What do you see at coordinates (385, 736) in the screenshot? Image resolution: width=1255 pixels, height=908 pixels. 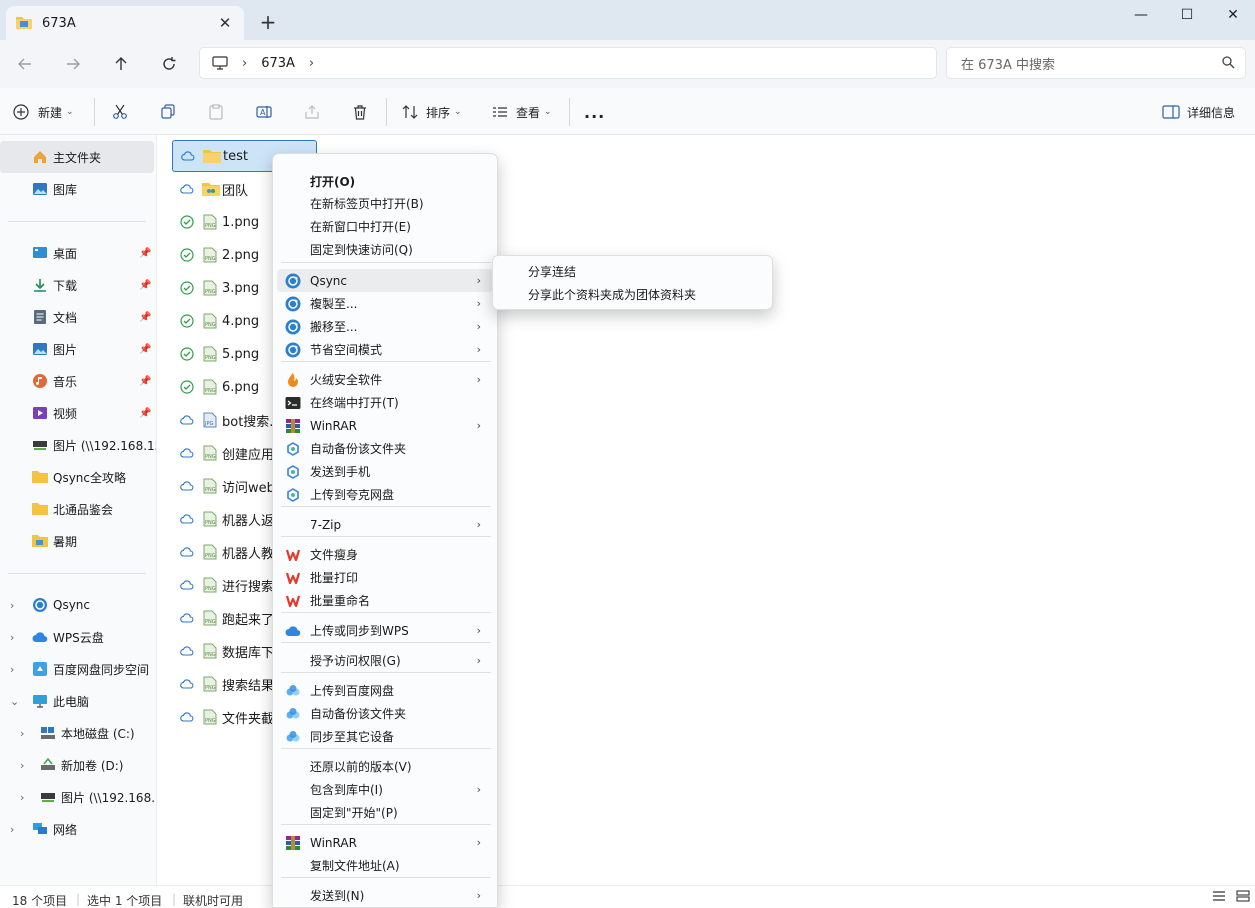 I see `menu-item: 同步至其它设备` at bounding box center [385, 736].